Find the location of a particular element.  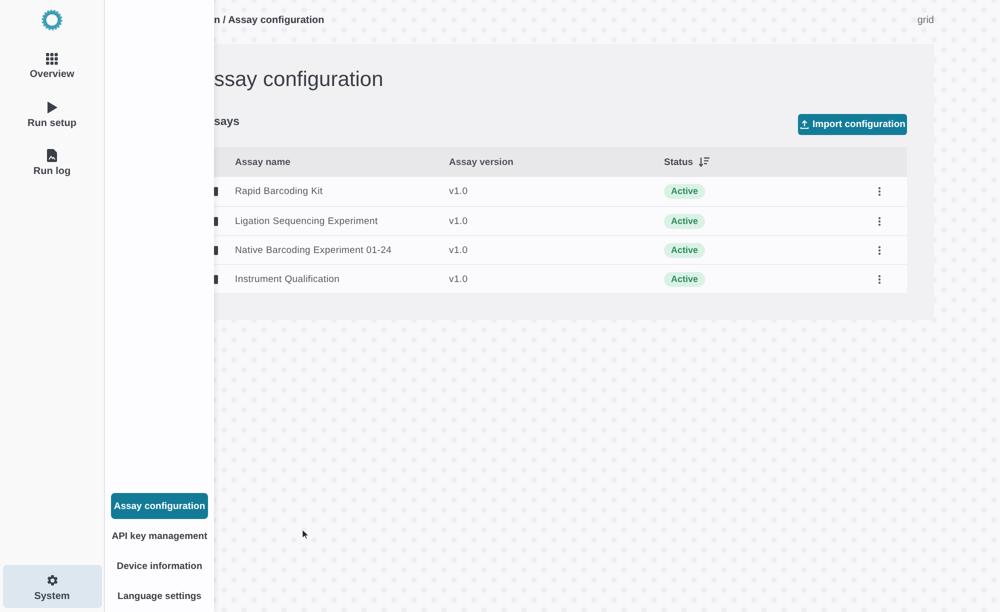

import-button: Import configuration is located at coordinates (852, 124).